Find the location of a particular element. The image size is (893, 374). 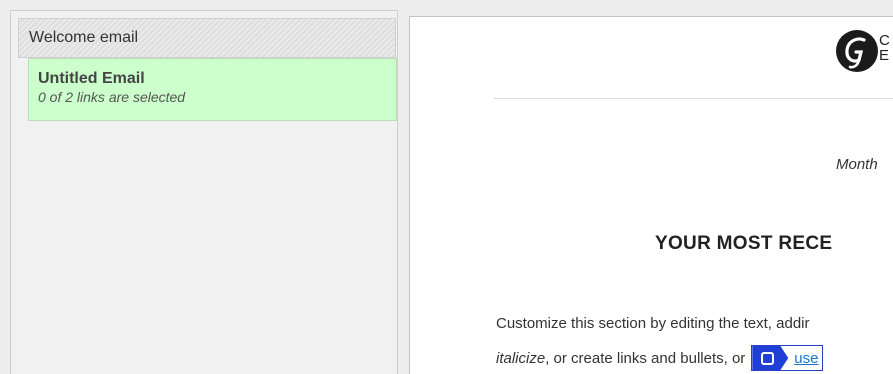

selected-link-chip: use is located at coordinates (787, 358).